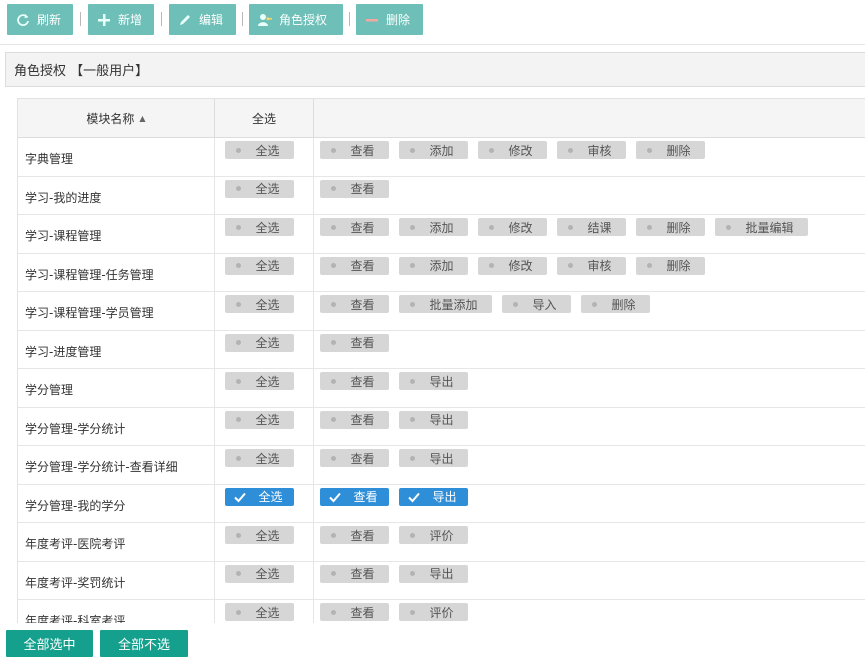 This screenshot has height=664, width=865. Describe the element at coordinates (441, 349) in the screenshot. I see `table-row: 学习-进度管理 全选 查看` at that location.